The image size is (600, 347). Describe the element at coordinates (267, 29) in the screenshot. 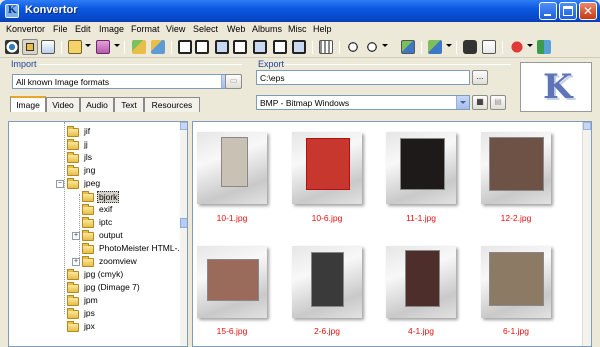

I see `menu-albums: Albums` at that location.